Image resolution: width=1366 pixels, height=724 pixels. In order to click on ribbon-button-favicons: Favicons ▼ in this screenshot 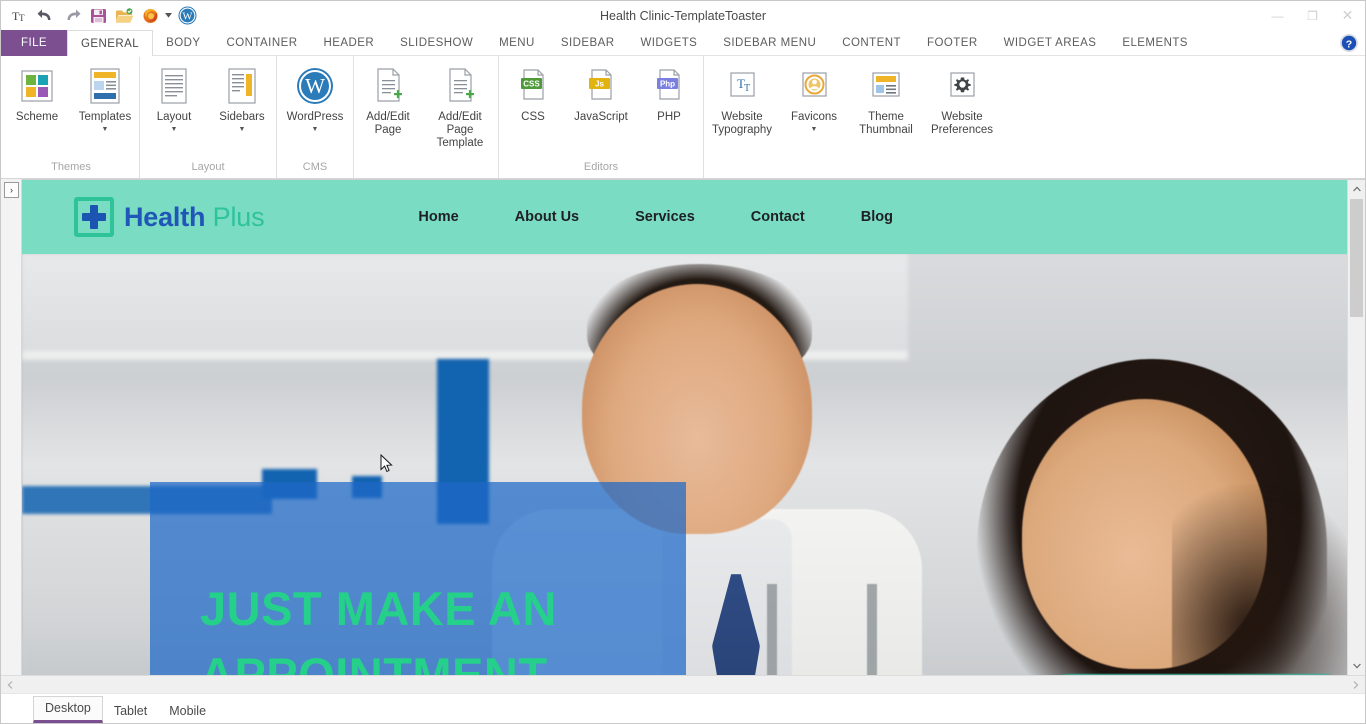, I will do `click(814, 98)`.